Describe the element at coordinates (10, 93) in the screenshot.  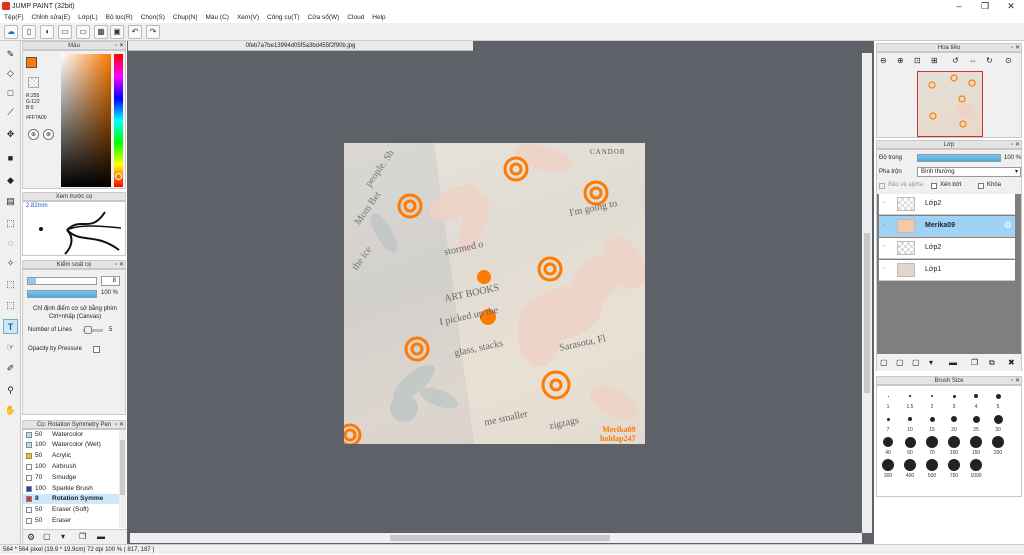
I see `rectangle-select-icon: □` at that location.